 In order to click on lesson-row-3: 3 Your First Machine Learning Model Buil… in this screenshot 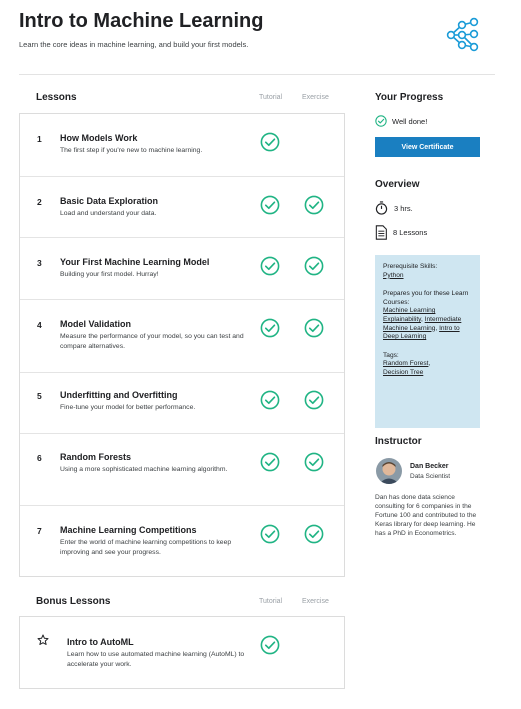, I will do `click(182, 269)`.